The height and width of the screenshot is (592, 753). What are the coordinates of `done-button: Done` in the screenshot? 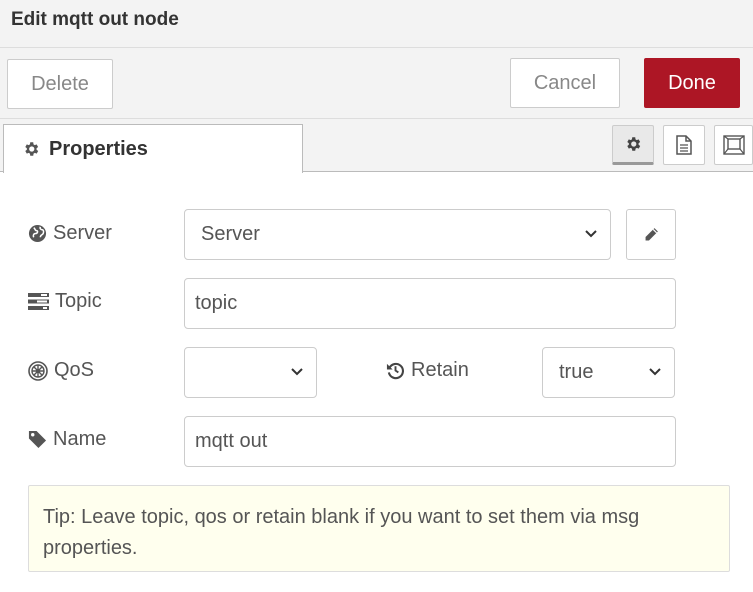 It's located at (692, 83).